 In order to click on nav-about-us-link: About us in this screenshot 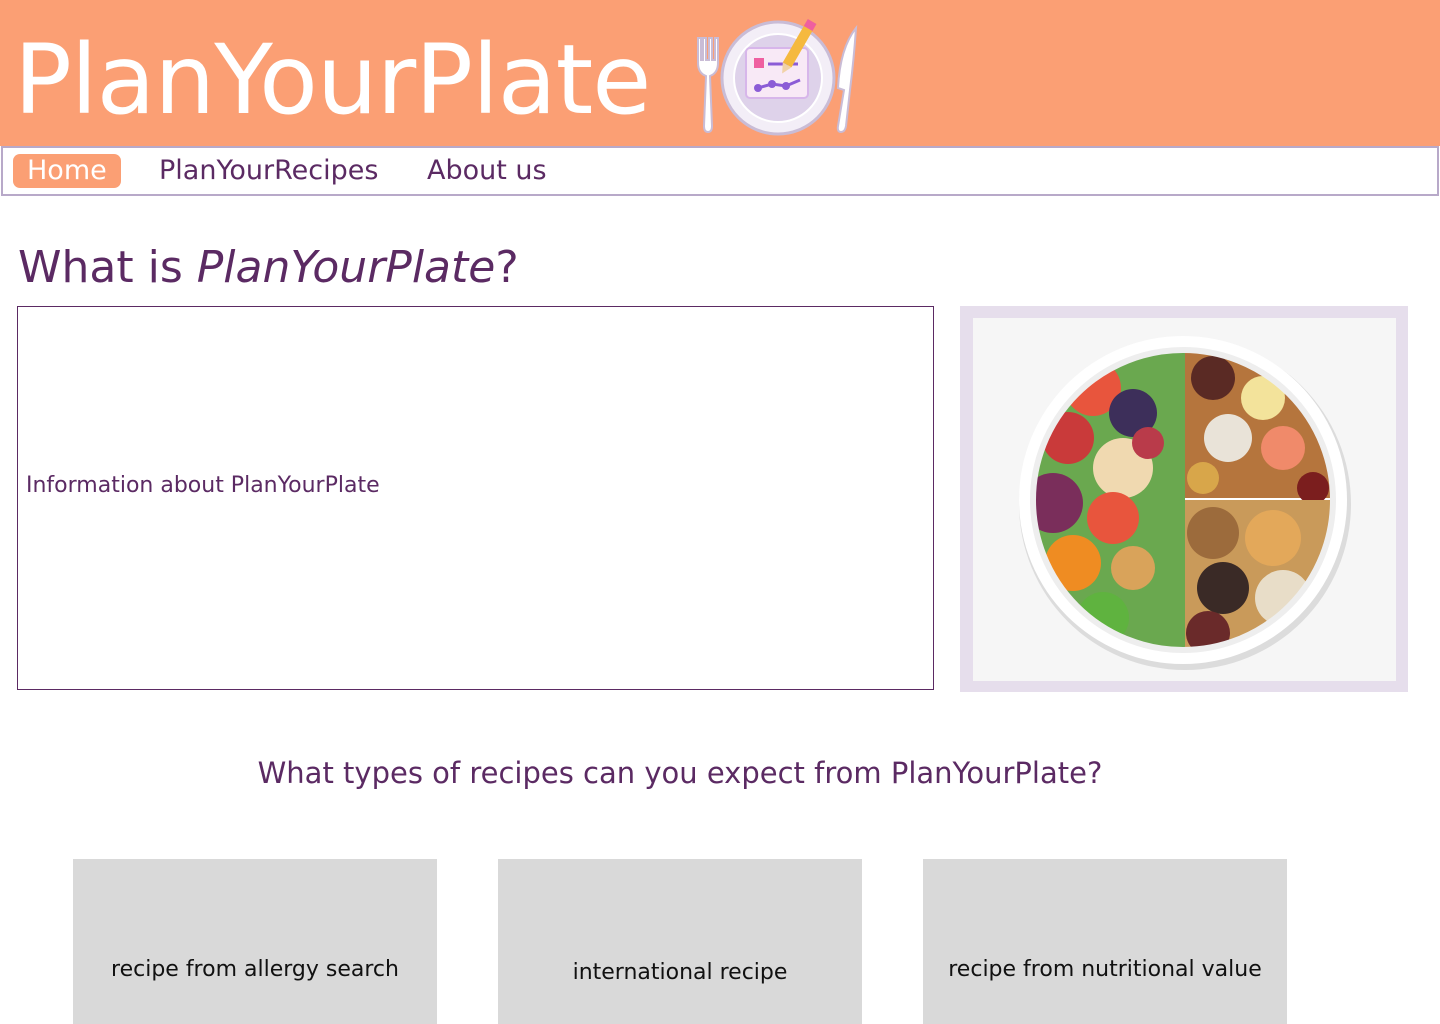, I will do `click(487, 171)`.